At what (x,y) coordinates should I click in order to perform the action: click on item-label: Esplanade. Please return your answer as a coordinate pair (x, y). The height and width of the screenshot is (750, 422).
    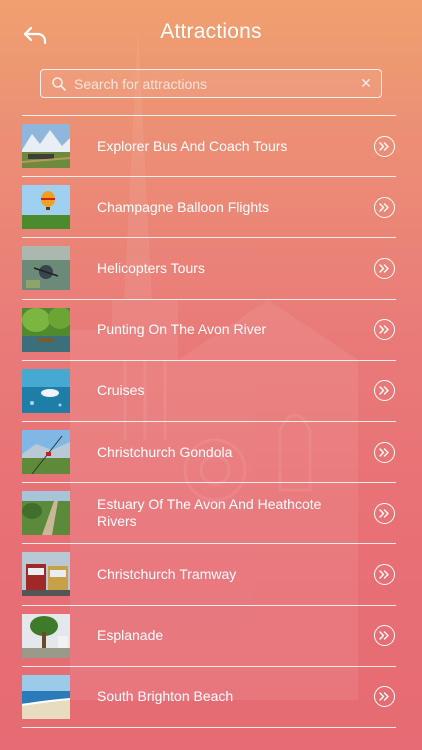
    Looking at the image, I should click on (130, 635).